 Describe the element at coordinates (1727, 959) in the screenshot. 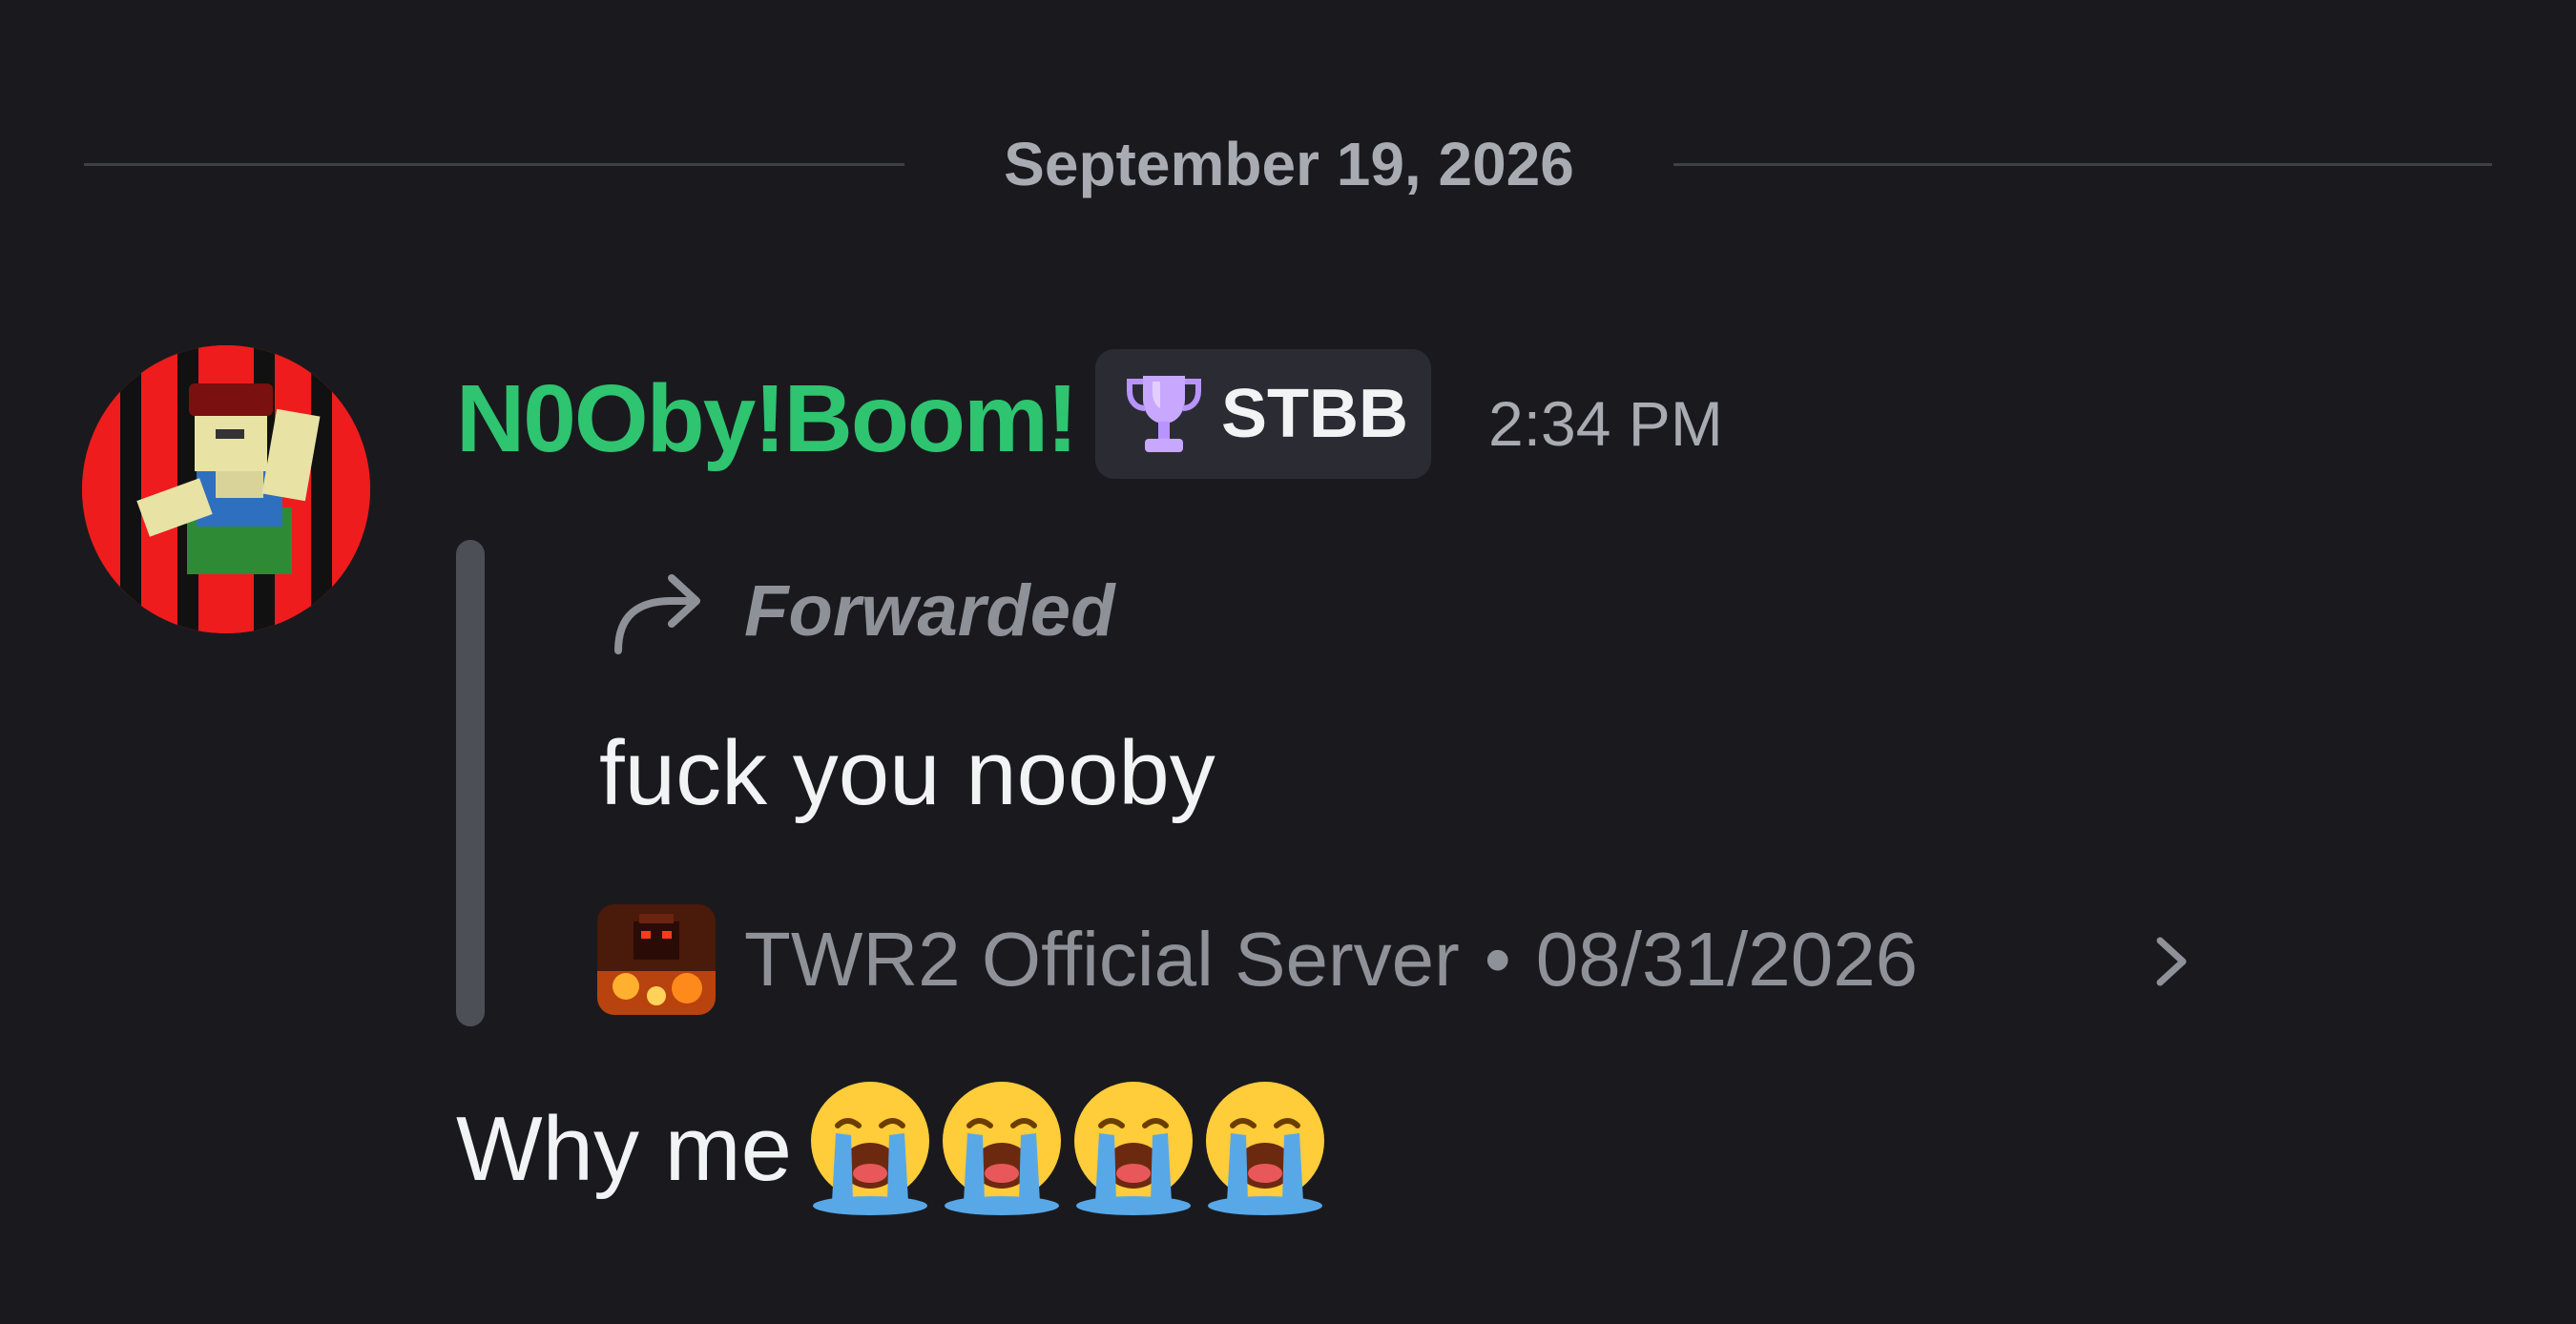

I see `forward-original-date: 08/31/2026` at that location.